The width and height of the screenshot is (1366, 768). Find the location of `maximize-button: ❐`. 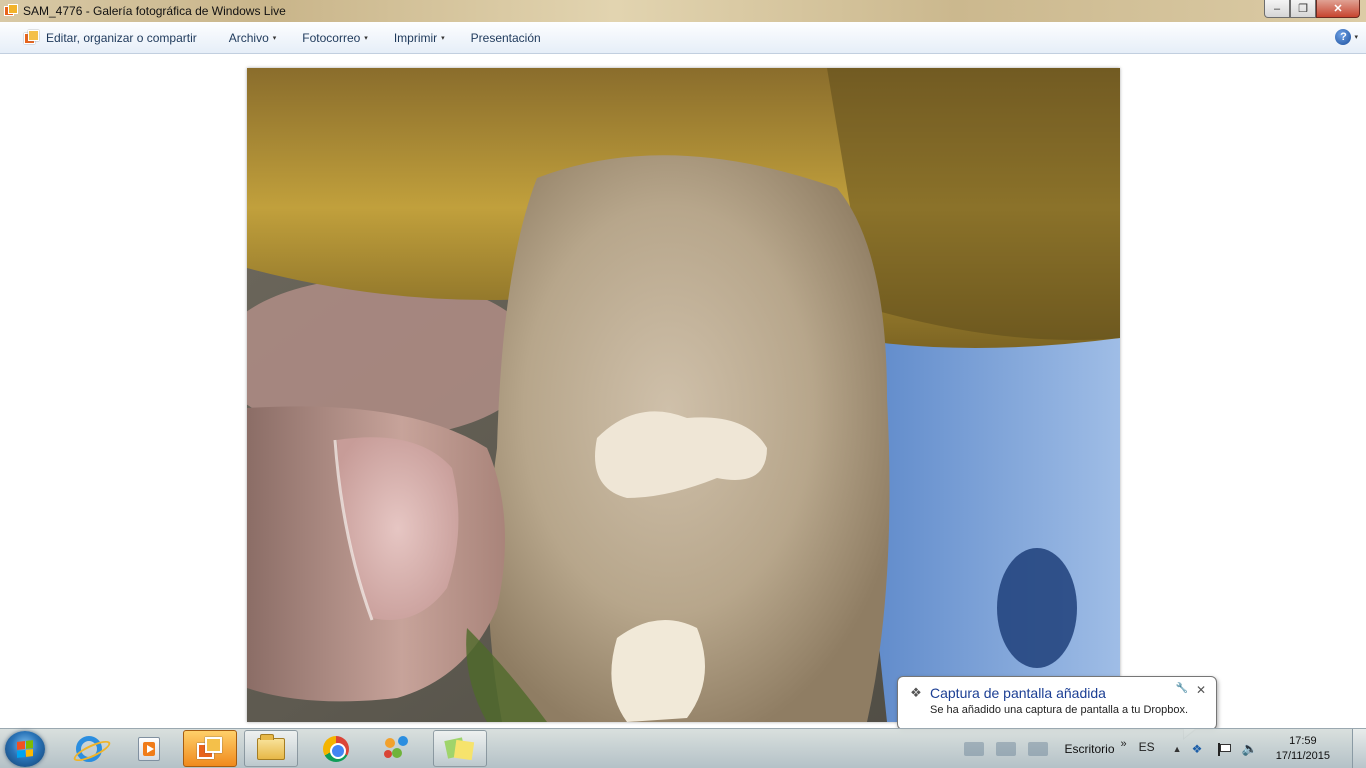

maximize-button: ❐ is located at coordinates (1303, 9).